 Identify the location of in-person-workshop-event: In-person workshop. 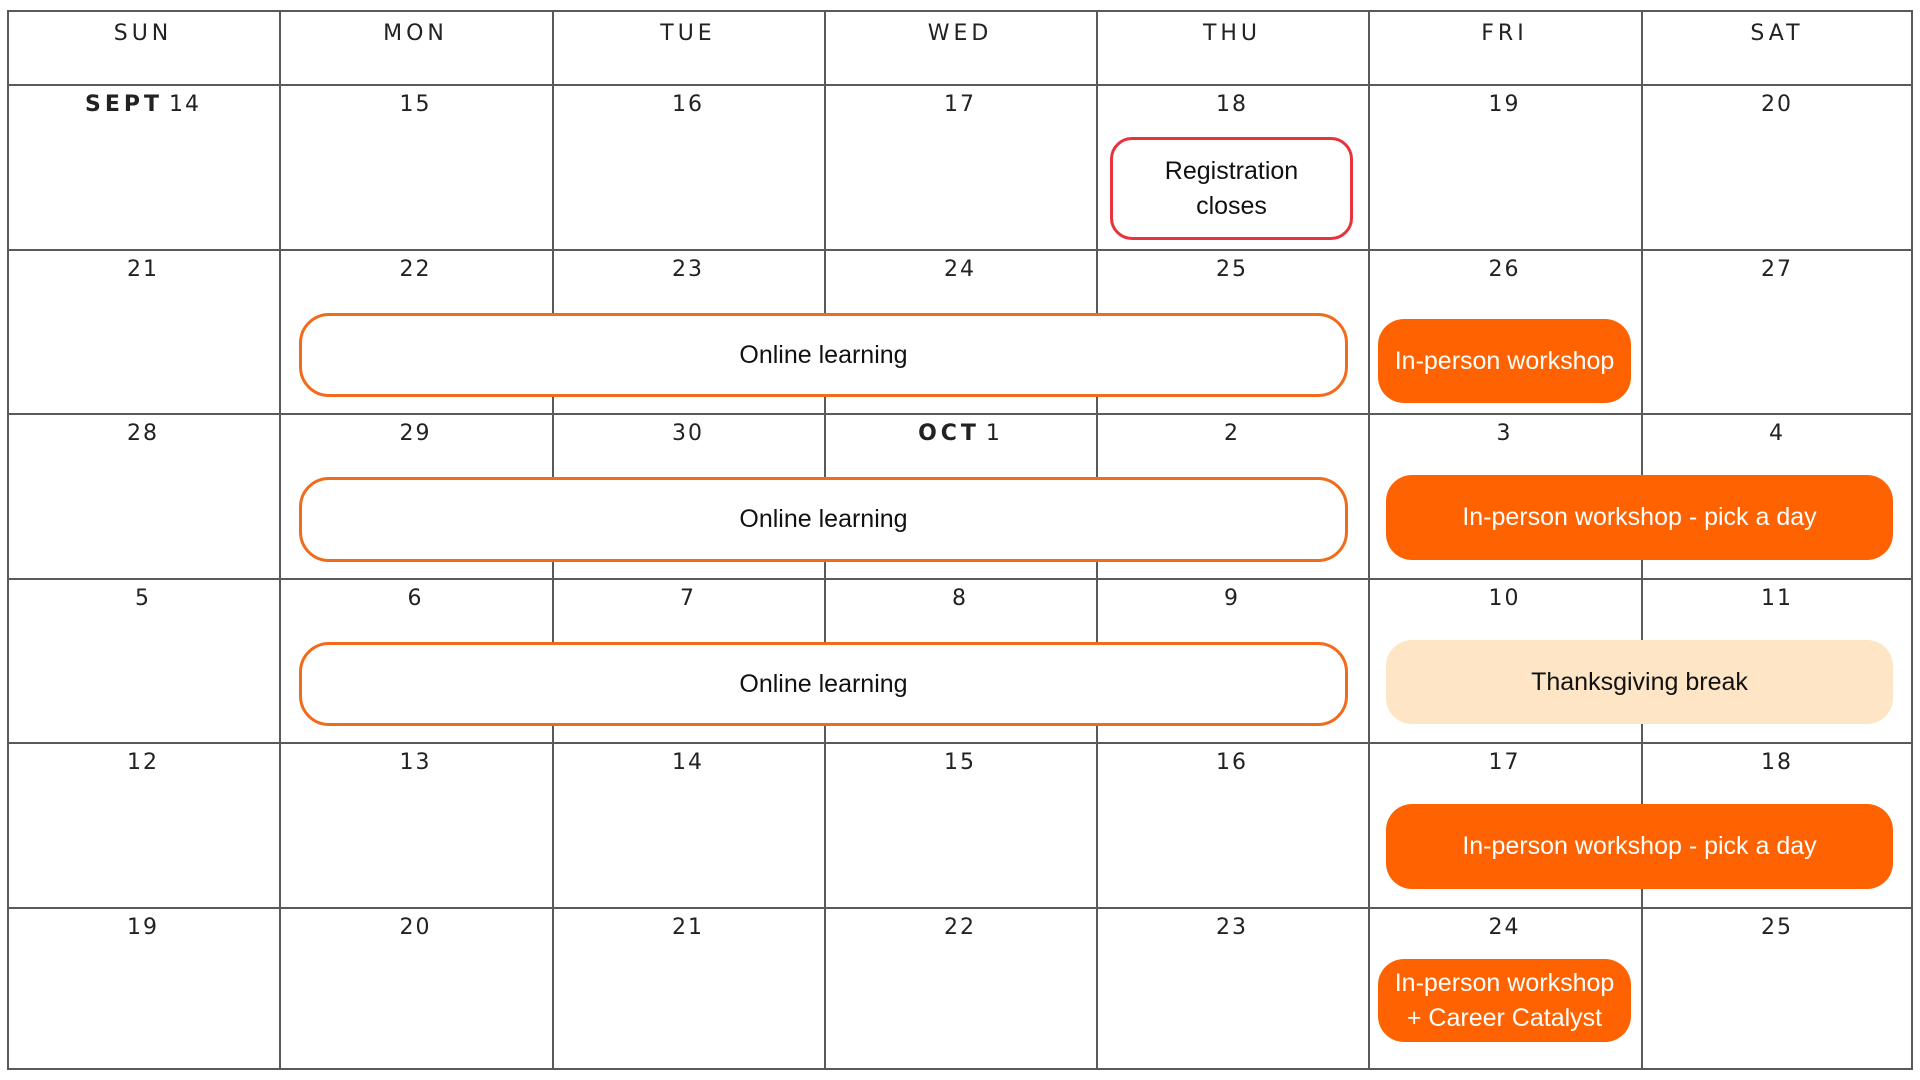
(1504, 361).